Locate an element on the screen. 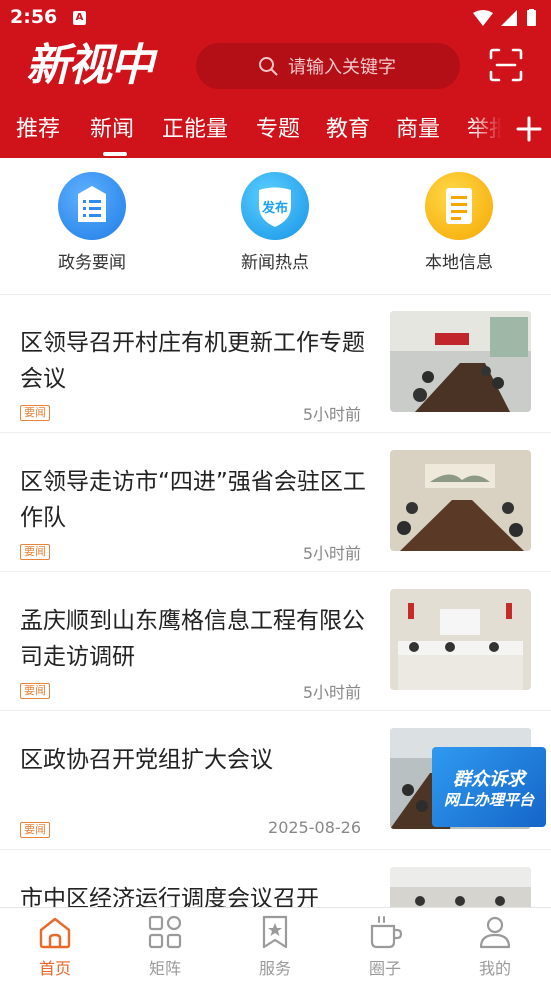 Image resolution: width=551 pixels, height=981 pixels. search-input: 请输入关键字 is located at coordinates (328, 66).